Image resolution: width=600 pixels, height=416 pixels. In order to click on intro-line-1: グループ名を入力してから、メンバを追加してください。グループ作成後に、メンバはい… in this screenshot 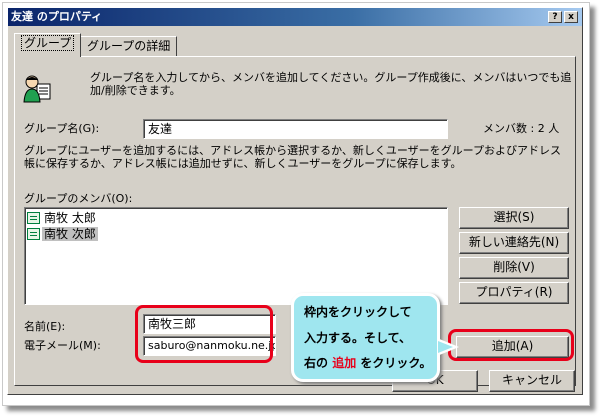, I will do `click(331, 77)`.